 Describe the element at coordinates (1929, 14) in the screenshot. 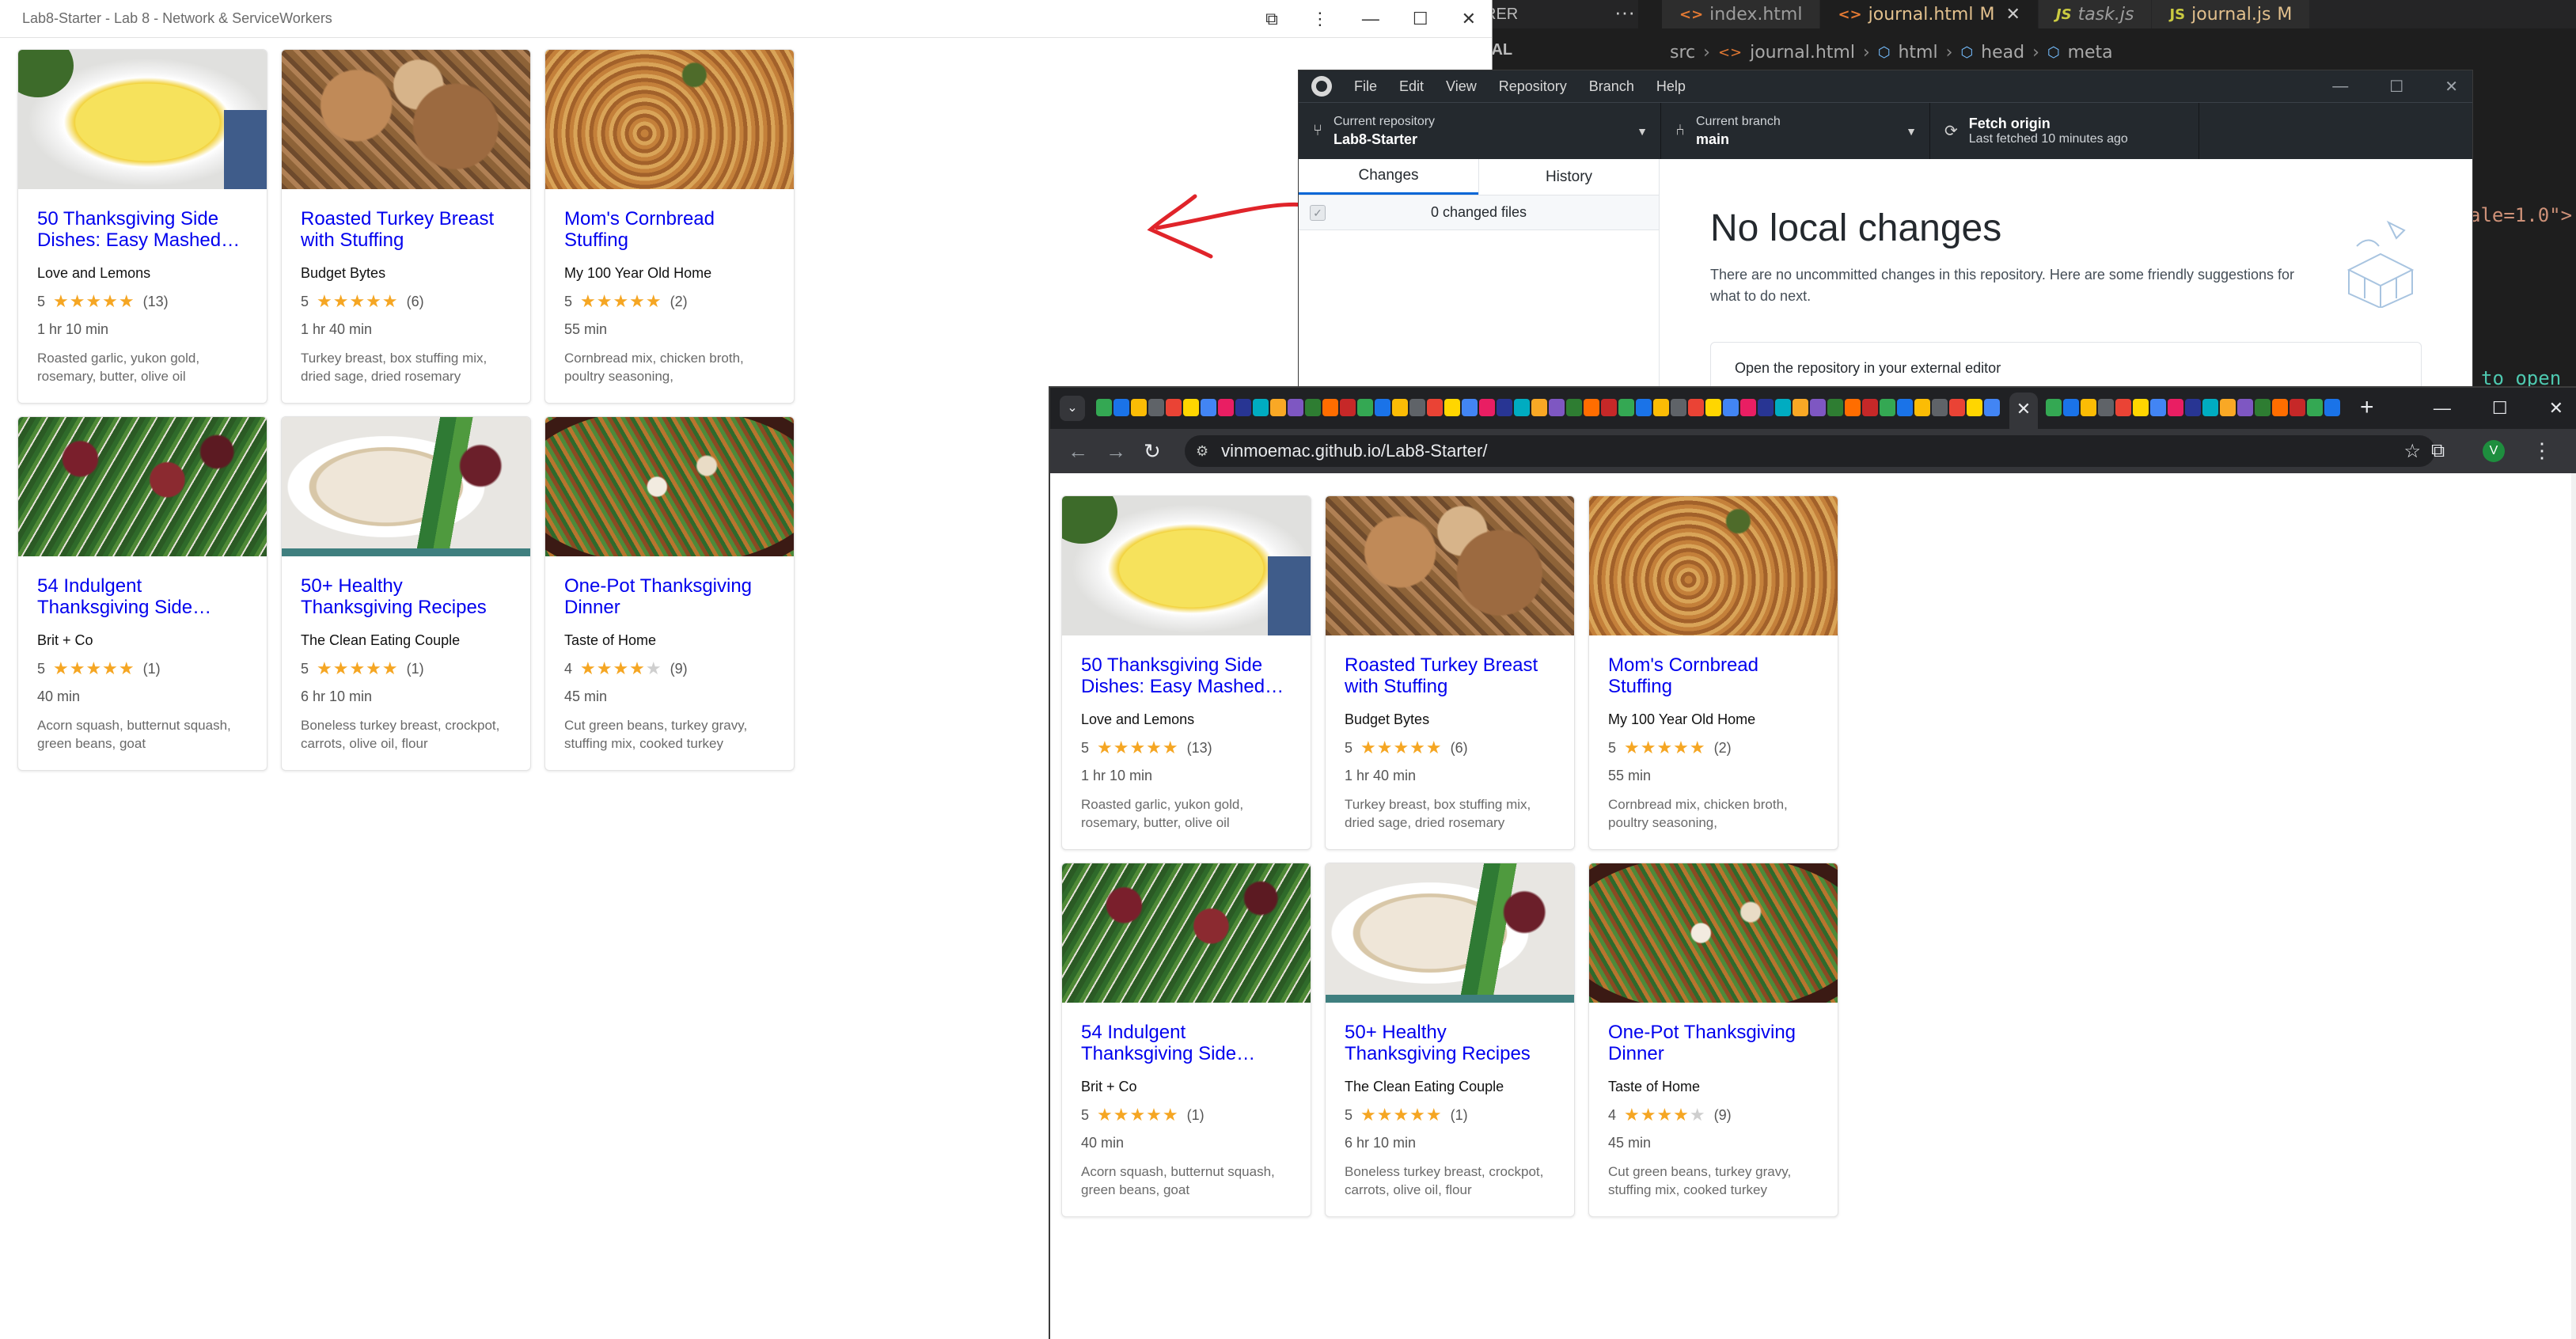

I see `tab-journal-html: <> journal.html M ✕` at that location.